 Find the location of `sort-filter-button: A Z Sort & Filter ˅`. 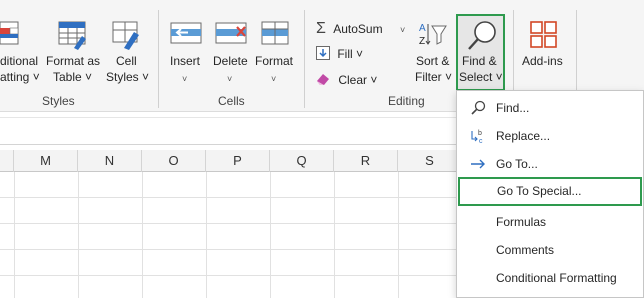

sort-filter-button: A Z Sort & Filter ˅ is located at coordinates (433, 53).